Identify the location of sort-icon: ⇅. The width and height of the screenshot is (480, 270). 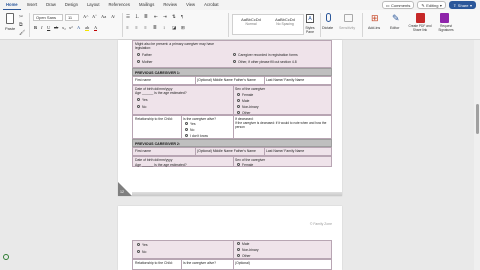
(174, 17).